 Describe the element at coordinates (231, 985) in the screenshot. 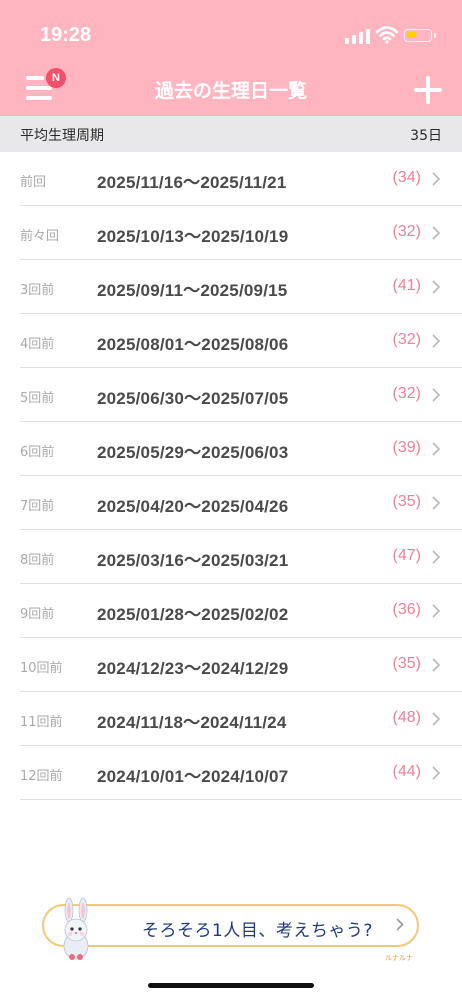

I see `home-indicator` at that location.